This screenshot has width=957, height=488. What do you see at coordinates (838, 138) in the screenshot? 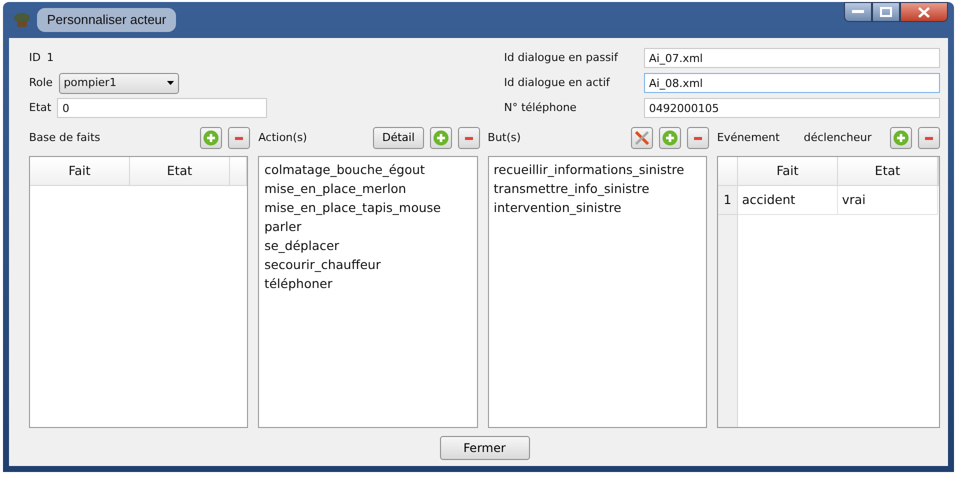
I see `panel-label: déclencheur` at bounding box center [838, 138].